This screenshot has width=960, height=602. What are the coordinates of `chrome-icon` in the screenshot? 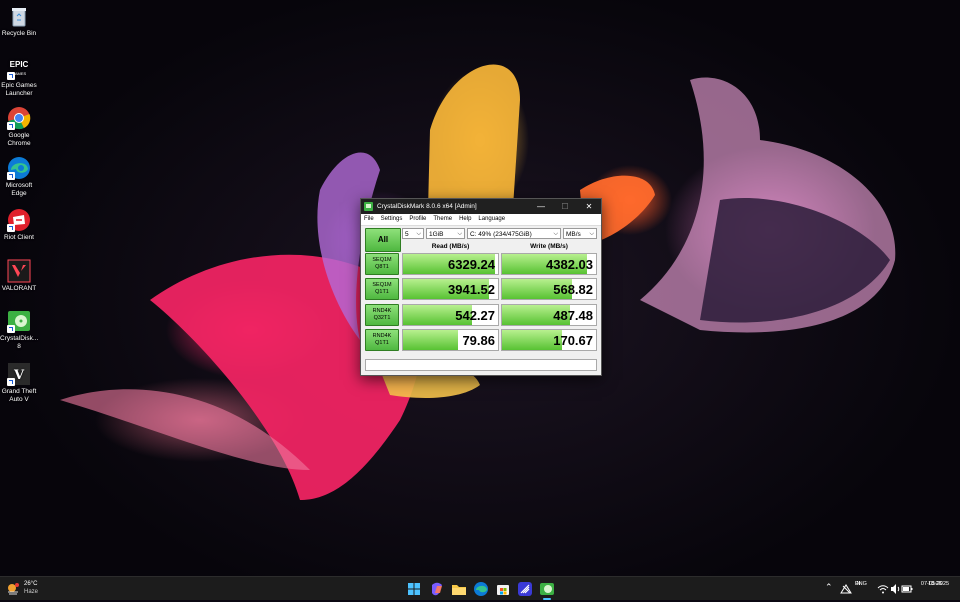 It's located at (19, 118).